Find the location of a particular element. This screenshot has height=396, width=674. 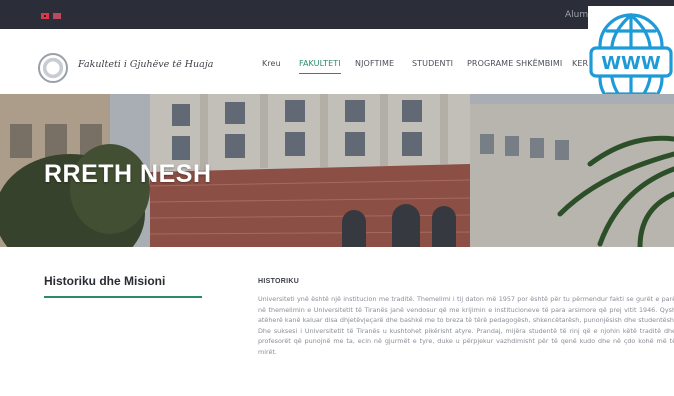

albanian-flag-icon is located at coordinates (45, 16).